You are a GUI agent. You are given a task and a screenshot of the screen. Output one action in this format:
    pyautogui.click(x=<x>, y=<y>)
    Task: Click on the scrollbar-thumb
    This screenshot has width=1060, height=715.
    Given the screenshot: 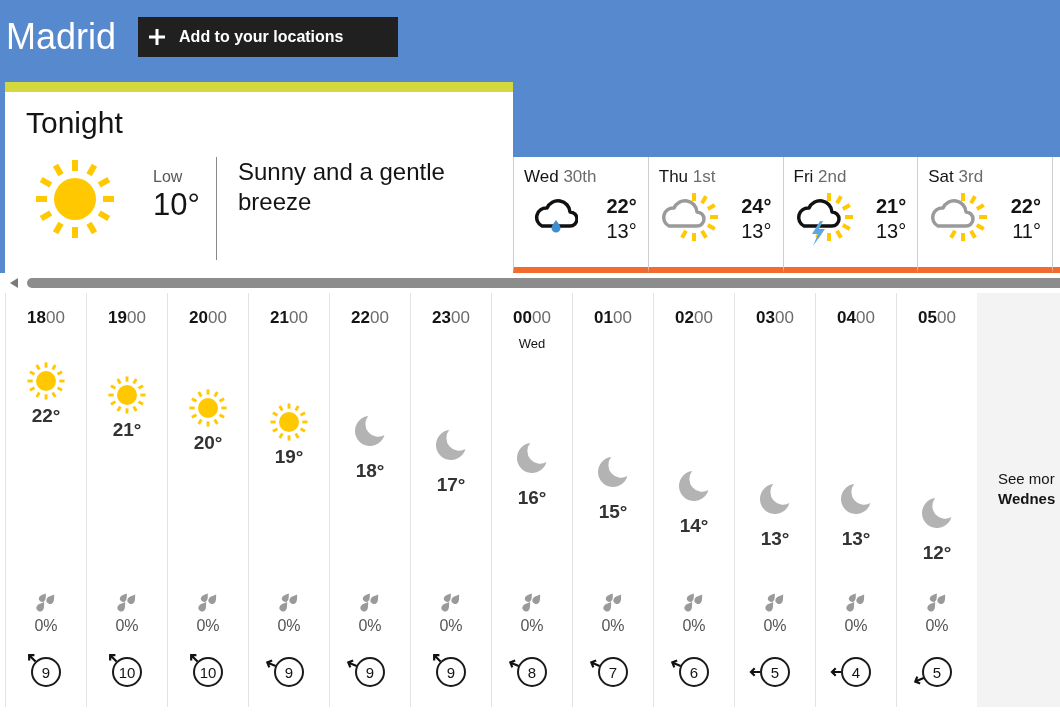 What is the action you would take?
    pyautogui.click(x=543, y=282)
    